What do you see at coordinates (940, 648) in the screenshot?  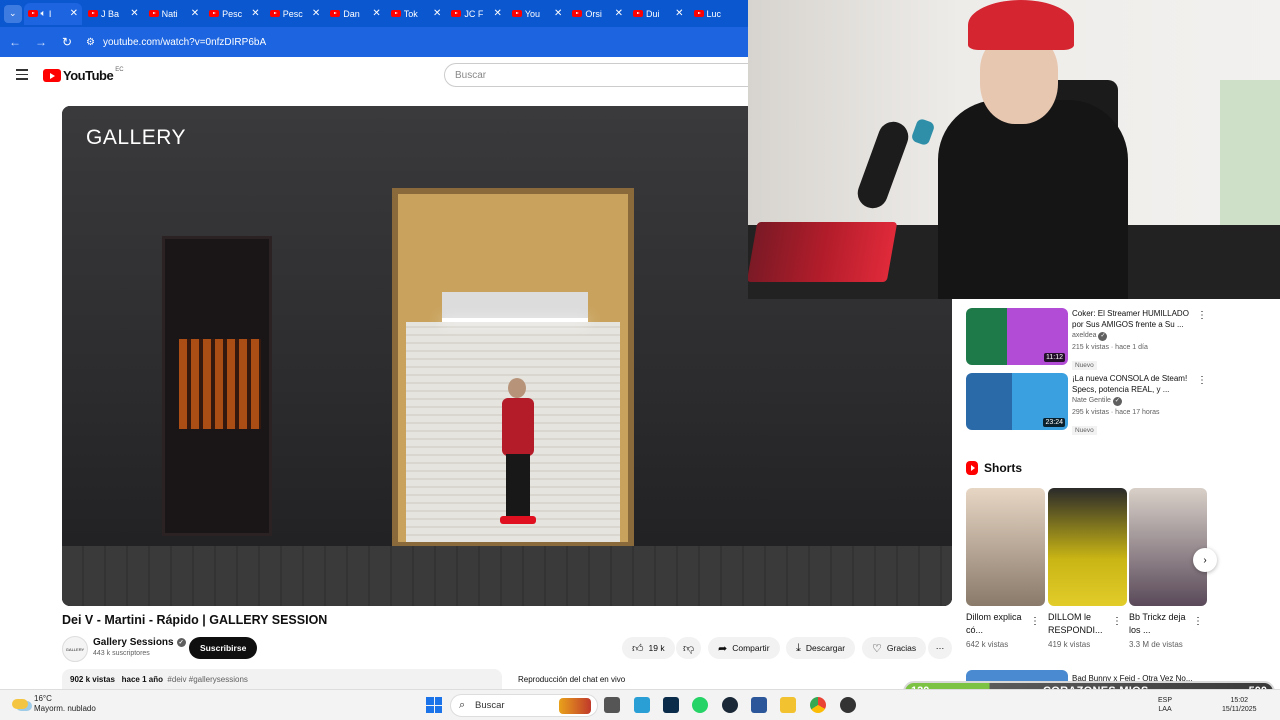 I see `more-actions-button: ⋯` at bounding box center [940, 648].